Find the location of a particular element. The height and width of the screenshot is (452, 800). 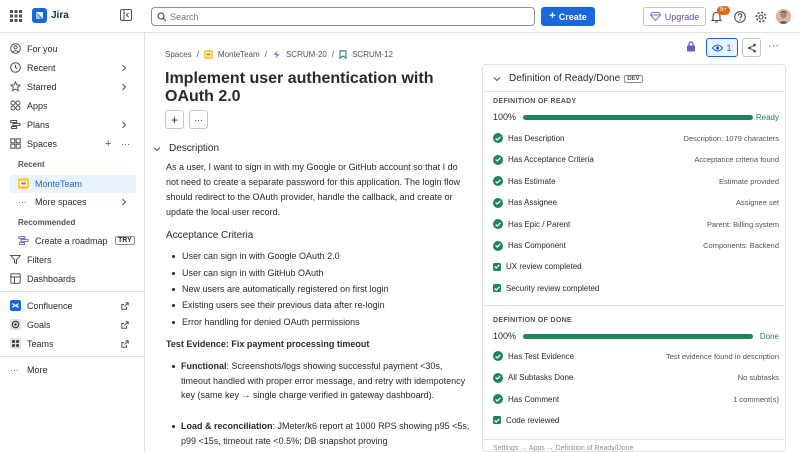

confluence-logo-icon is located at coordinates (15, 305).